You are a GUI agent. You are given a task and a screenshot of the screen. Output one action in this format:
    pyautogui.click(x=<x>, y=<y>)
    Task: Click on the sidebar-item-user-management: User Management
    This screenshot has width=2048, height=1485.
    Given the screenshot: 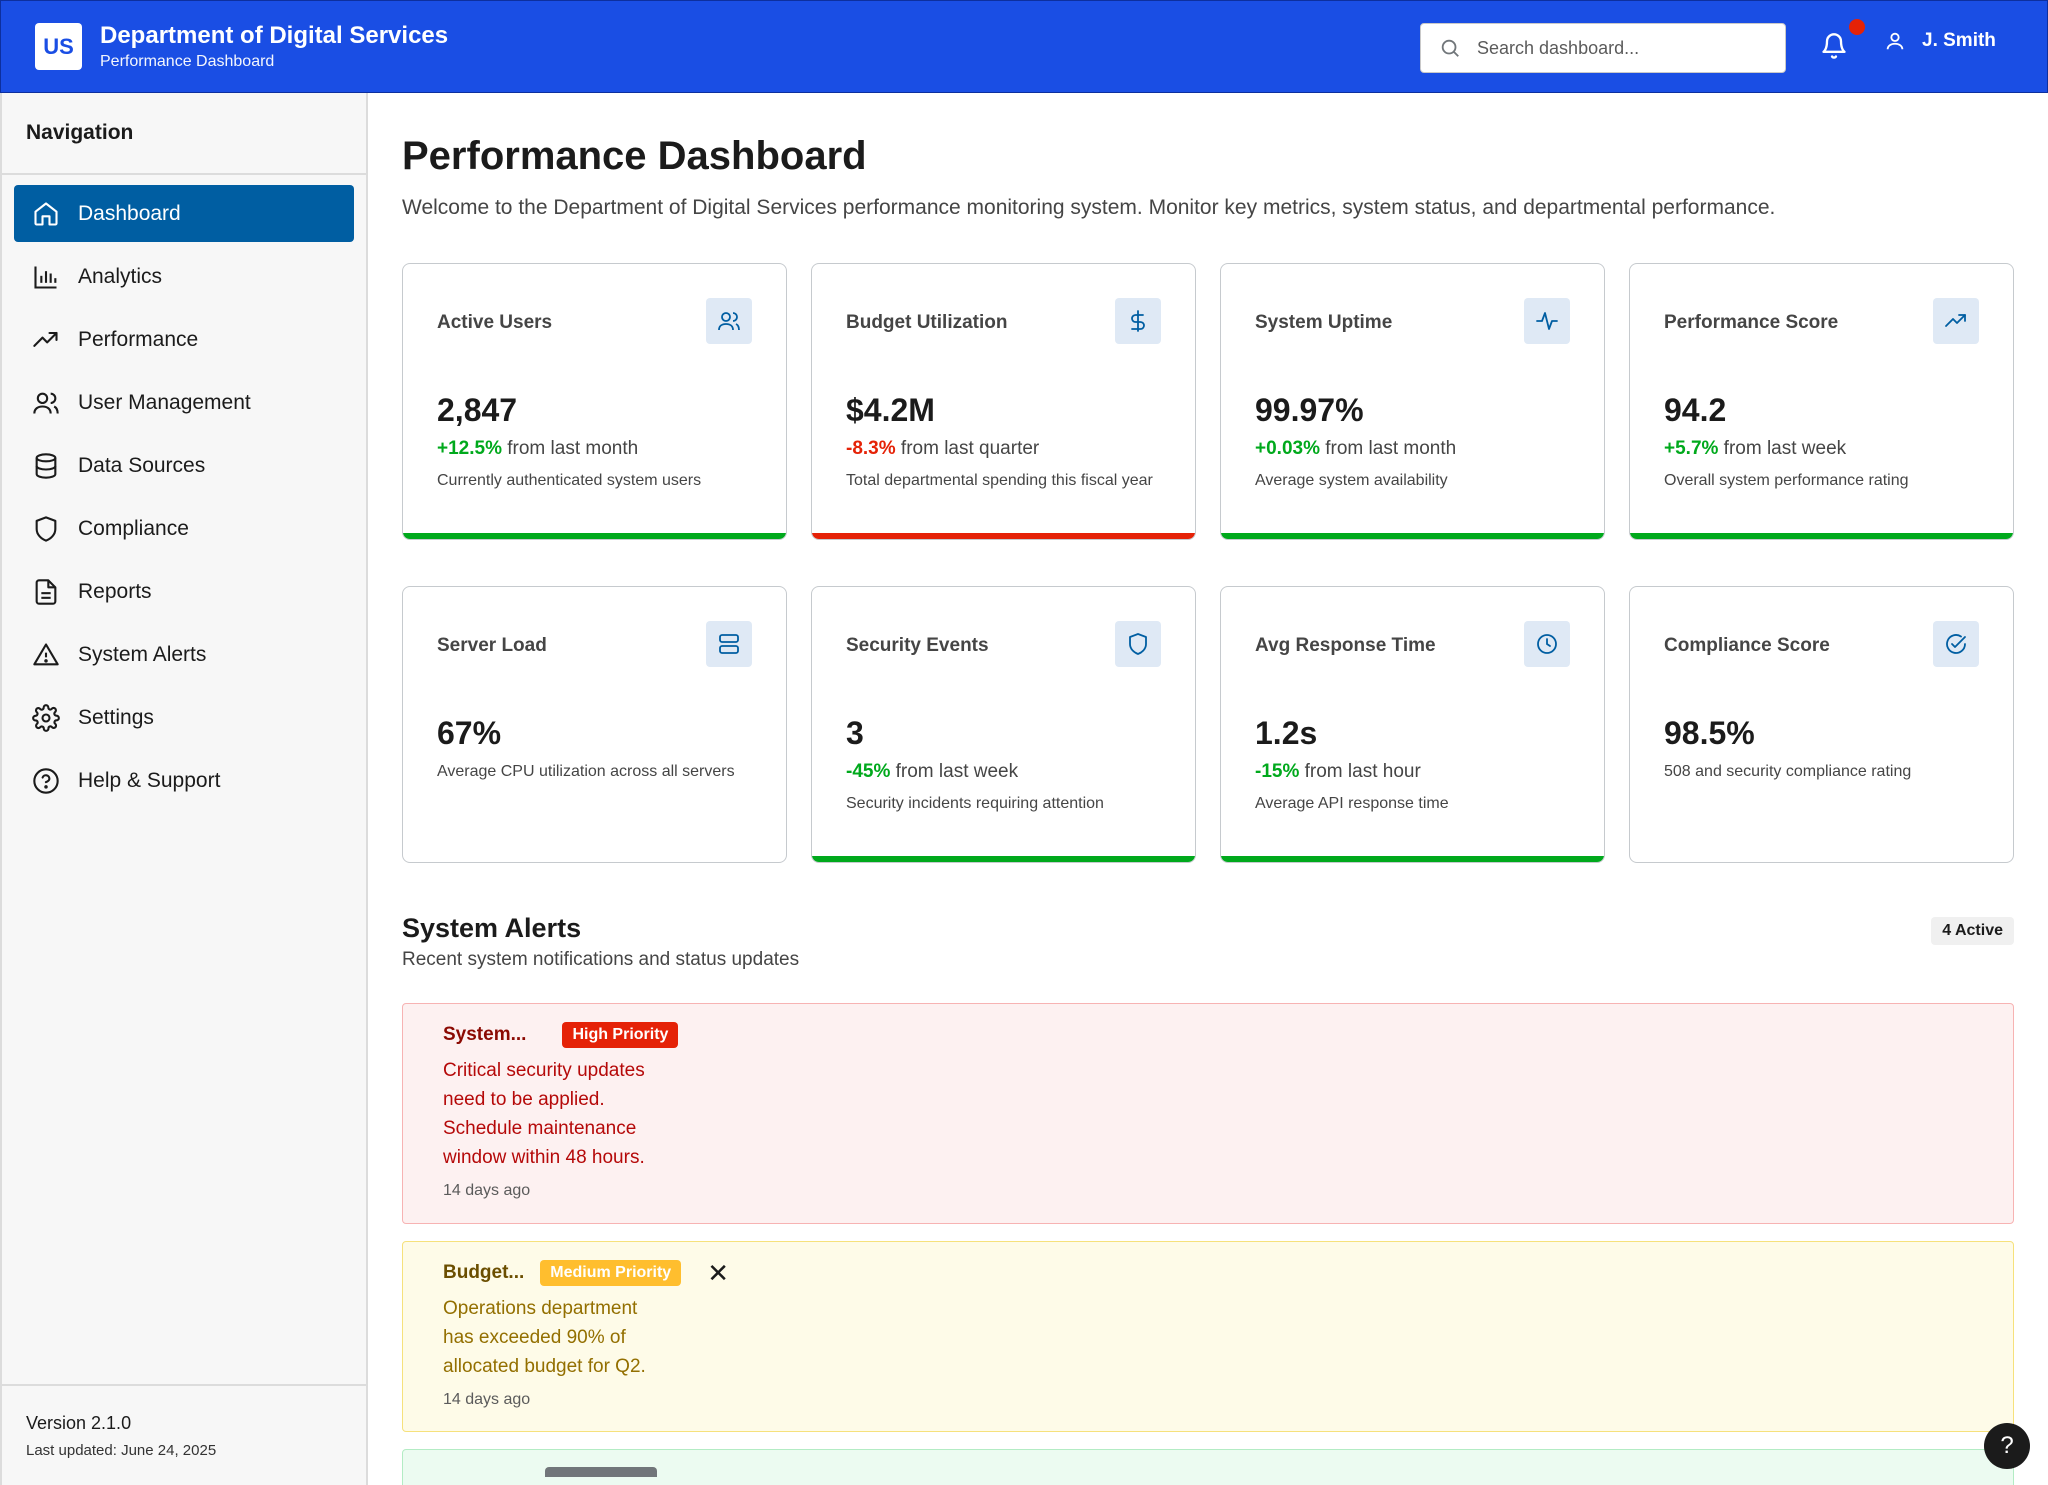 What is the action you would take?
    pyautogui.click(x=184, y=402)
    